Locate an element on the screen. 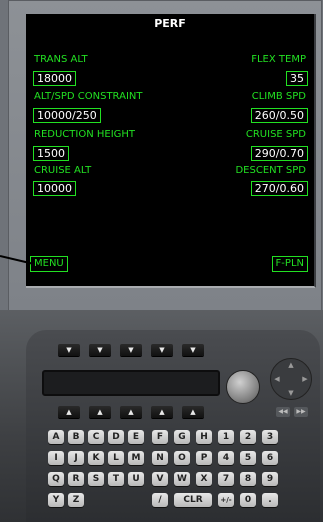 The width and height of the screenshot is (323, 522). key-h: H is located at coordinates (204, 437).